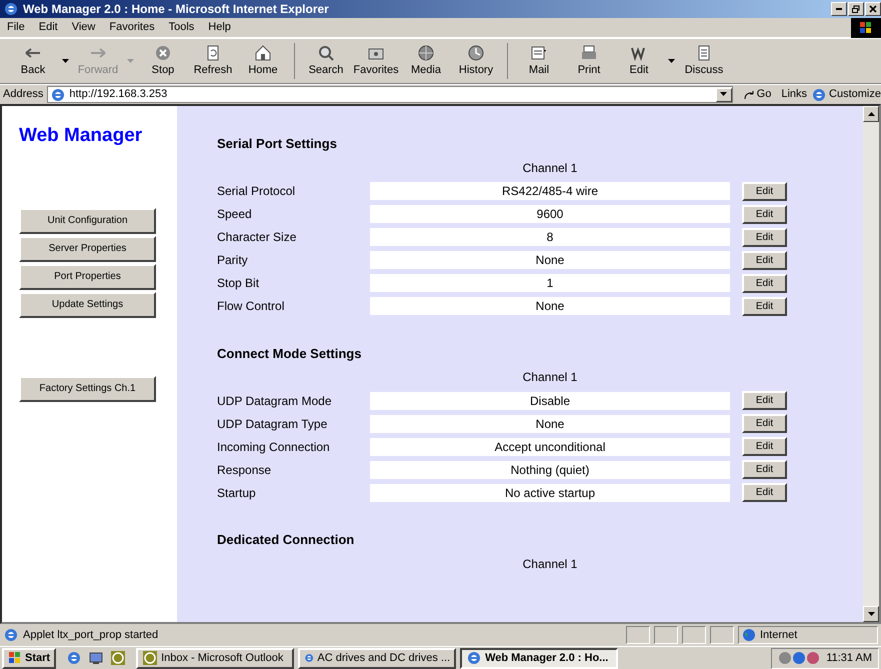 This screenshot has height=669, width=881. What do you see at coordinates (390, 94) in the screenshot?
I see `address-field: http://192.168.3.253` at bounding box center [390, 94].